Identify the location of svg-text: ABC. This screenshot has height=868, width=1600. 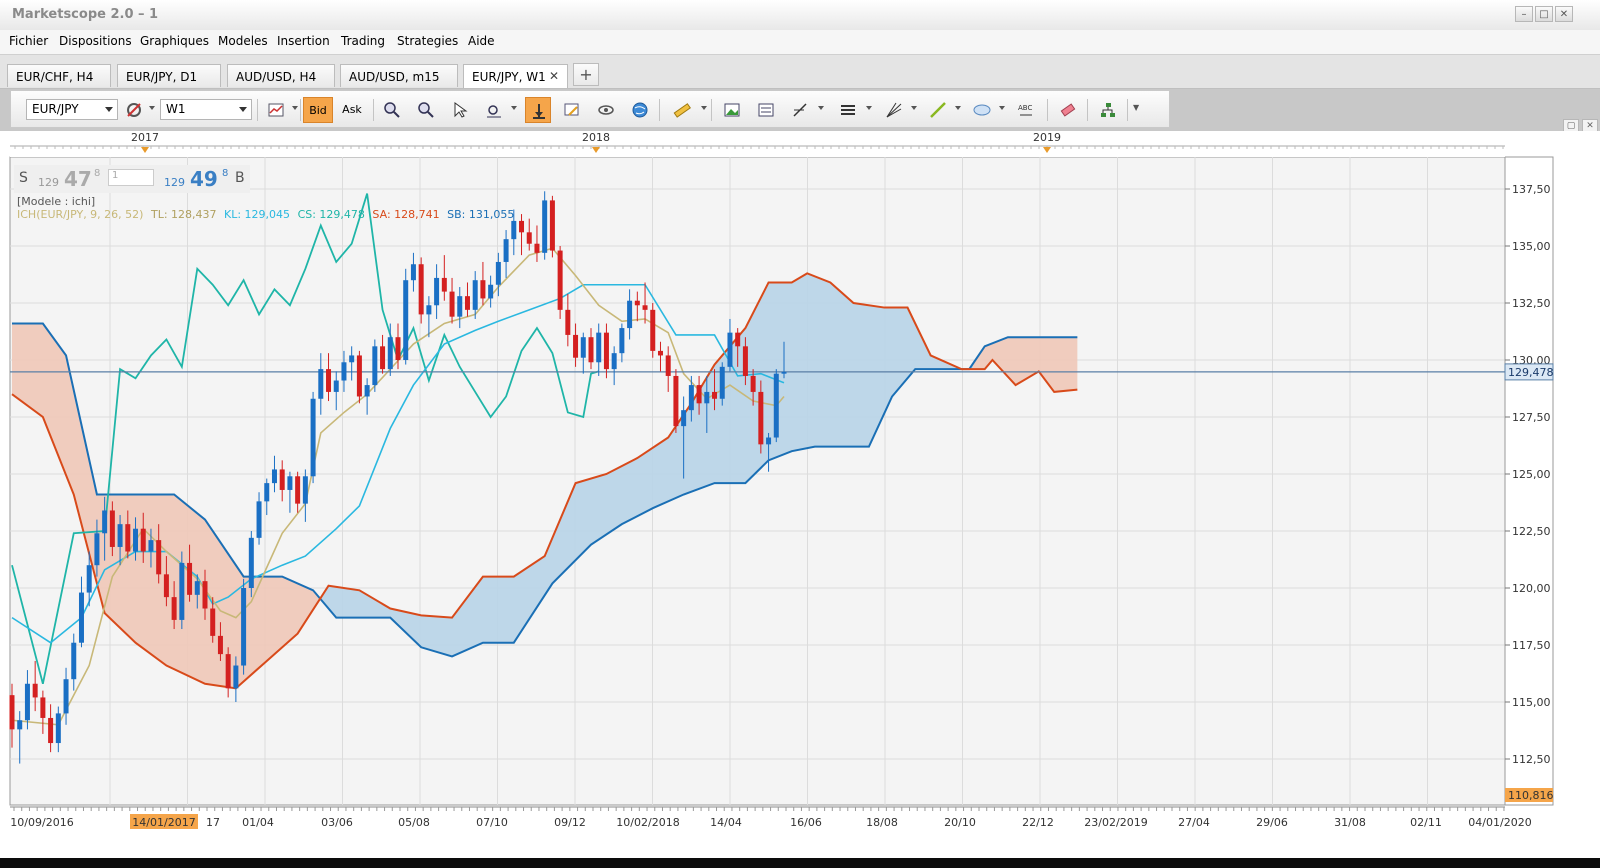
(1025, 108).